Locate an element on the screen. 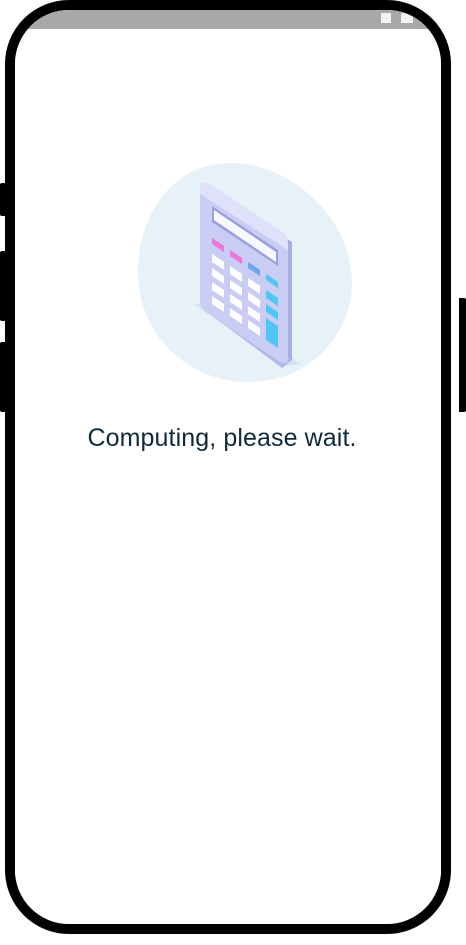 The width and height of the screenshot is (466, 945). calculator-illustration is located at coordinates (244, 272).